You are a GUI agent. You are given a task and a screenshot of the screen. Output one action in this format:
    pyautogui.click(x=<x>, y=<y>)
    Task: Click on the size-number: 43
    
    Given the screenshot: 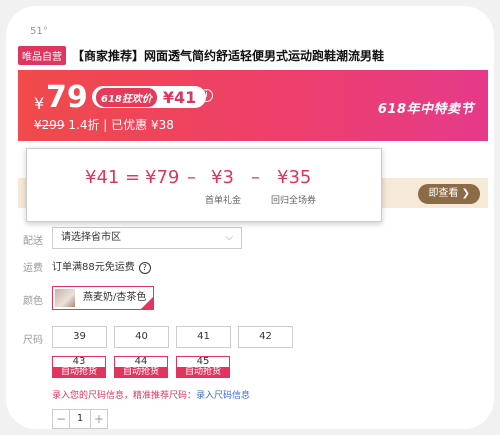 What is the action you would take?
    pyautogui.click(x=79, y=361)
    